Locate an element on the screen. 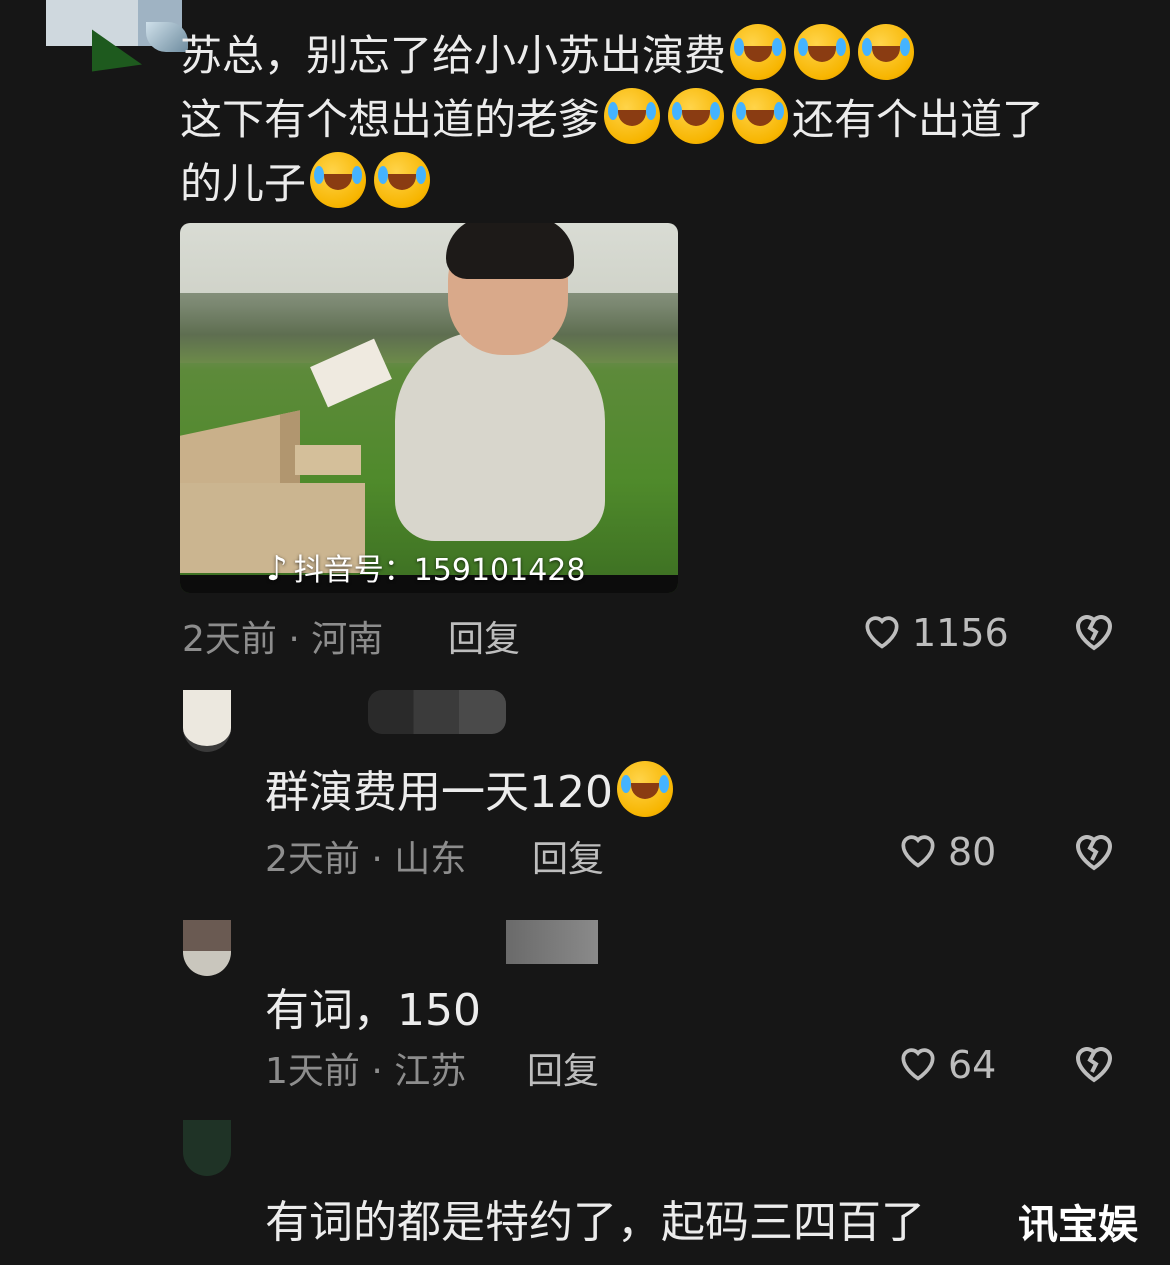 The height and width of the screenshot is (1265, 1170). like-button: 1156 is located at coordinates (934, 631).